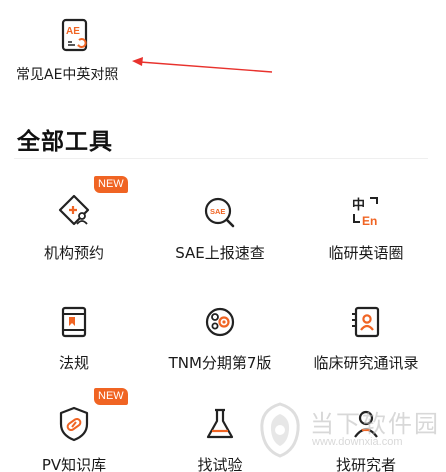 Image resolution: width=446 pixels, height=472 pixels. I want to click on svg-text: 中, so click(358, 205).